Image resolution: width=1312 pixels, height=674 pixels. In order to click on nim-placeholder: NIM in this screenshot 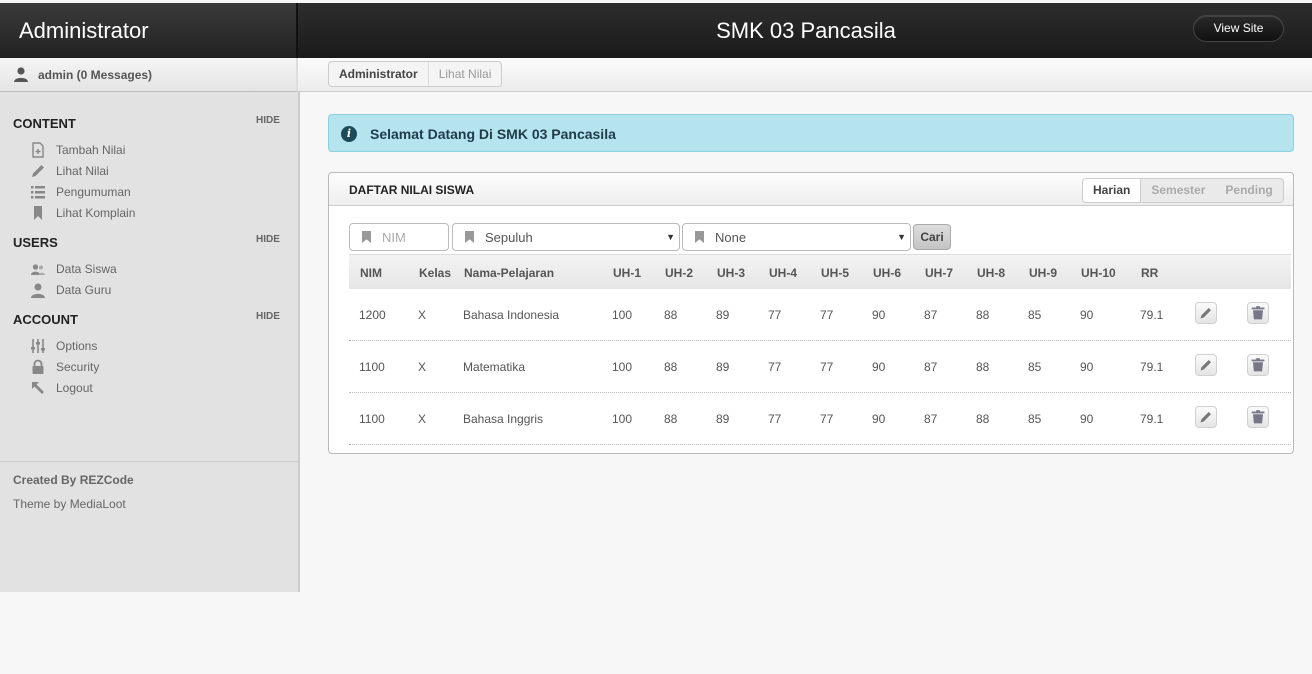, I will do `click(394, 237)`.